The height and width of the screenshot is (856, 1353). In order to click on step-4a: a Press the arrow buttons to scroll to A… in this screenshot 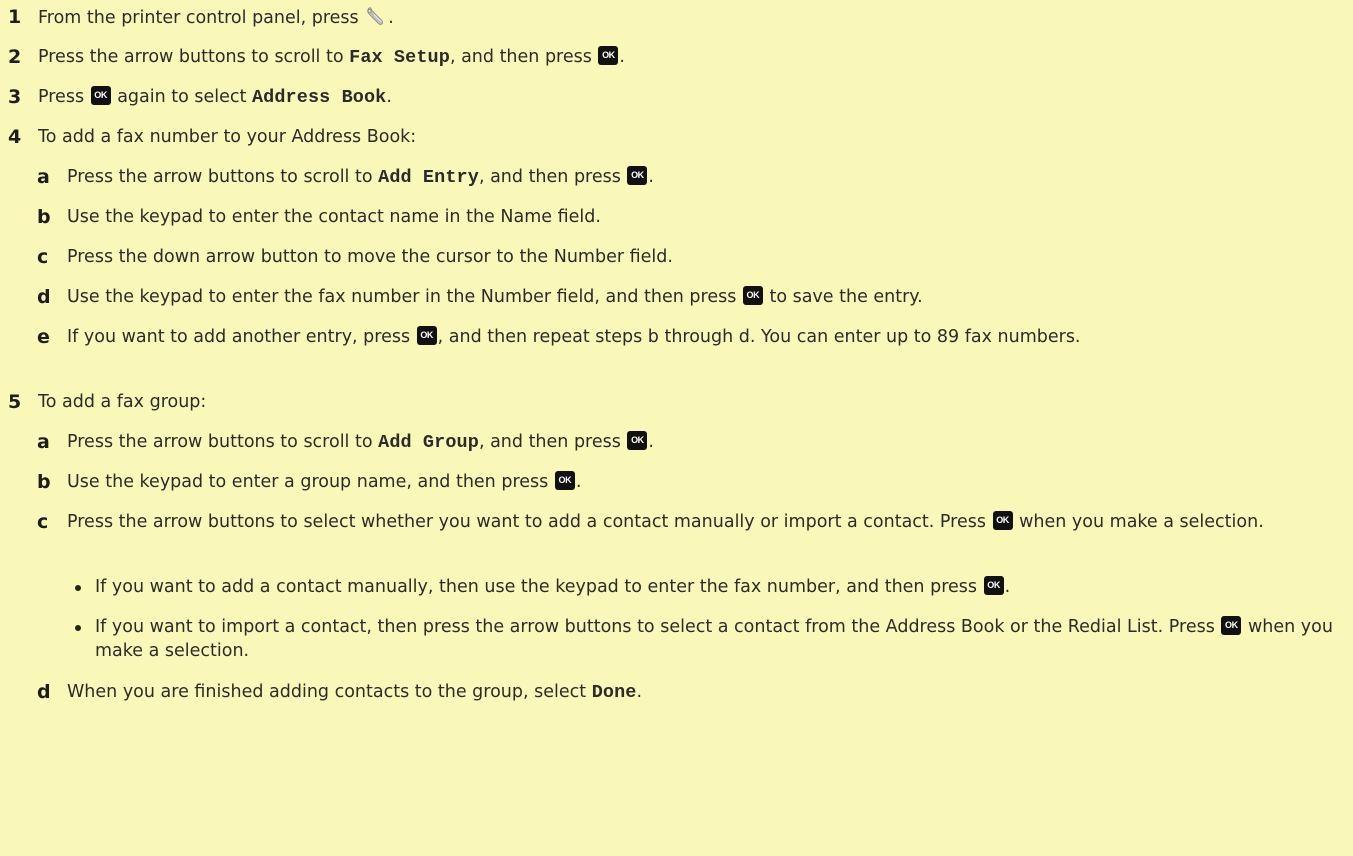, I will do `click(345, 177)`.